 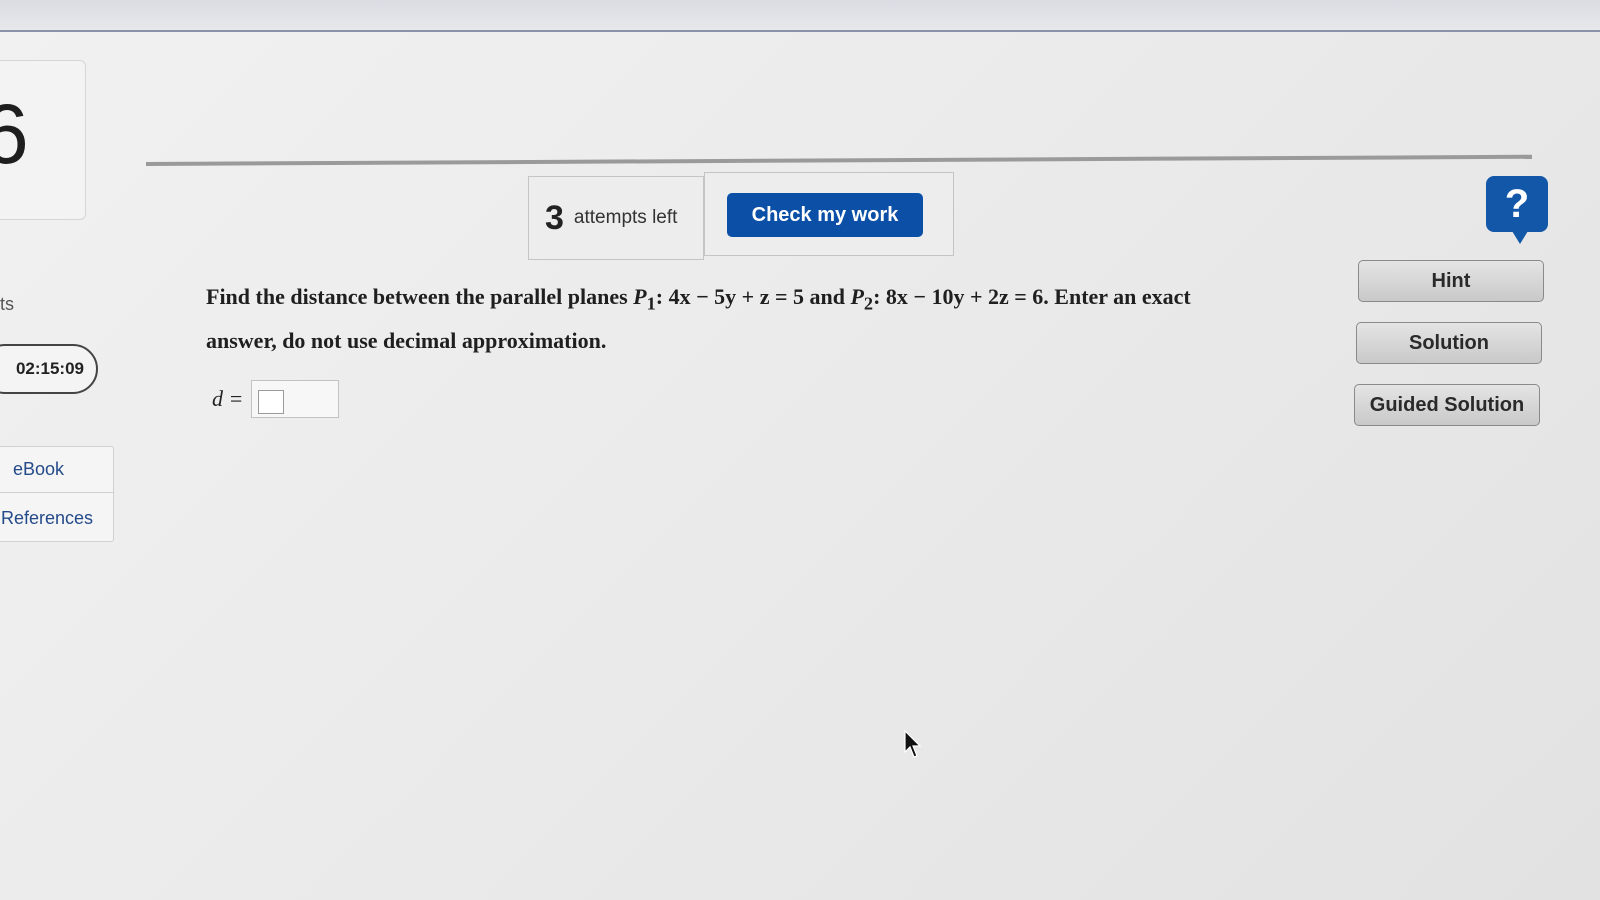 I want to click on question-number: 6, so click(x=14, y=134).